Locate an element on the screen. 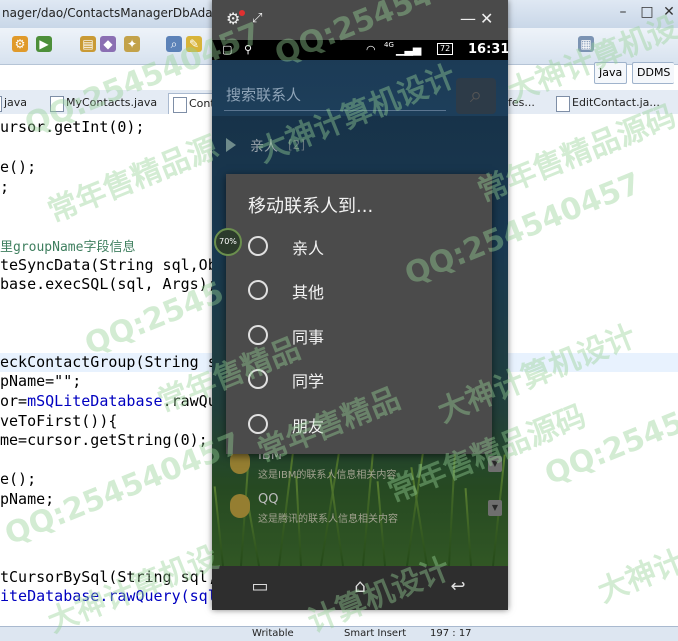  code-line: ; is located at coordinates (5, 187).